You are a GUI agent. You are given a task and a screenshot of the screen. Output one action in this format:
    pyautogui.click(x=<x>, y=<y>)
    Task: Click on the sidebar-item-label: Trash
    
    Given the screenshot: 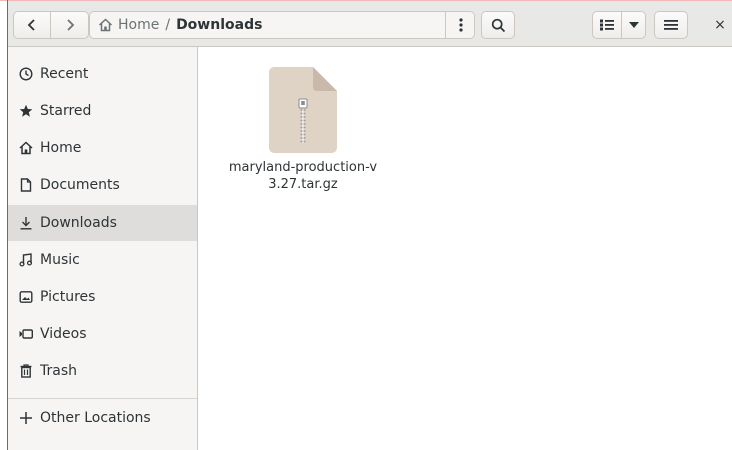 What is the action you would take?
    pyautogui.click(x=58, y=371)
    